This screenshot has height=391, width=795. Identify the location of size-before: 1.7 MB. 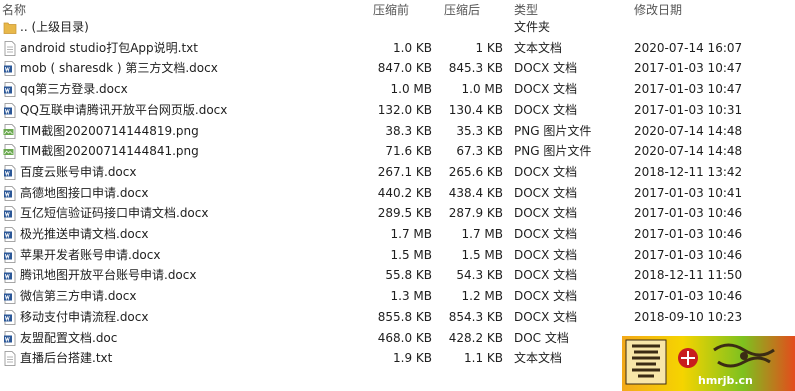
(411, 234).